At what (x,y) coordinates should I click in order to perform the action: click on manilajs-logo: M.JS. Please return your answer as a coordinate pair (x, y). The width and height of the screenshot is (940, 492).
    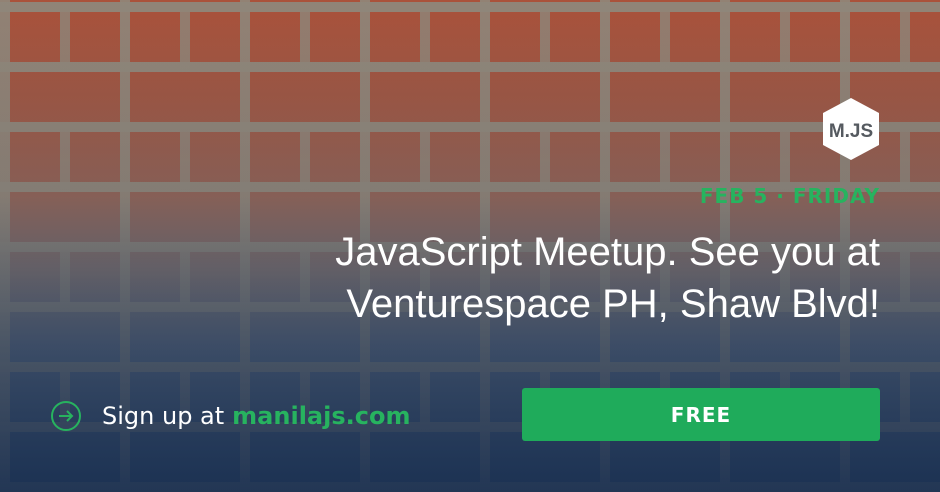
    Looking at the image, I should click on (851, 129).